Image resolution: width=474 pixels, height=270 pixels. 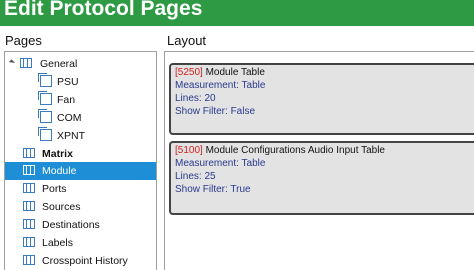 What do you see at coordinates (71, 136) in the screenshot?
I see `tree-item-label: XPNT` at bounding box center [71, 136].